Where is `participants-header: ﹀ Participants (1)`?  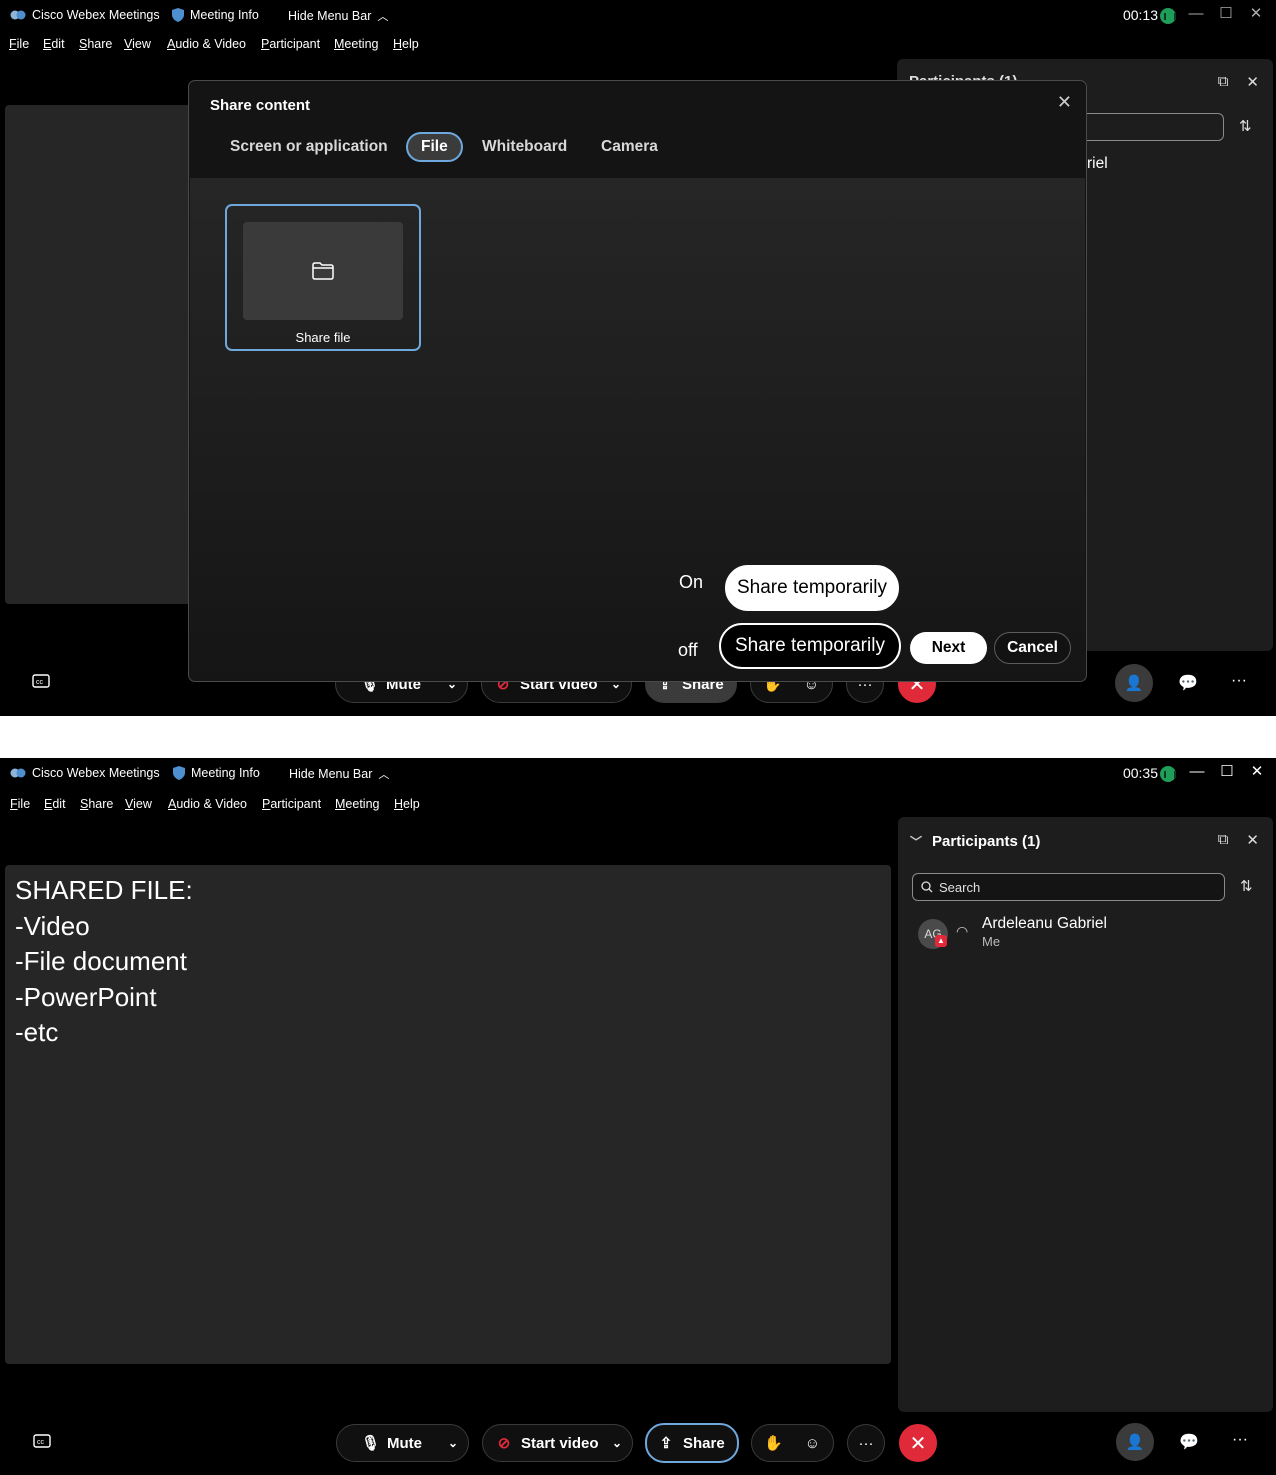
participants-header: ﹀ Participants (1) is located at coordinates (975, 841).